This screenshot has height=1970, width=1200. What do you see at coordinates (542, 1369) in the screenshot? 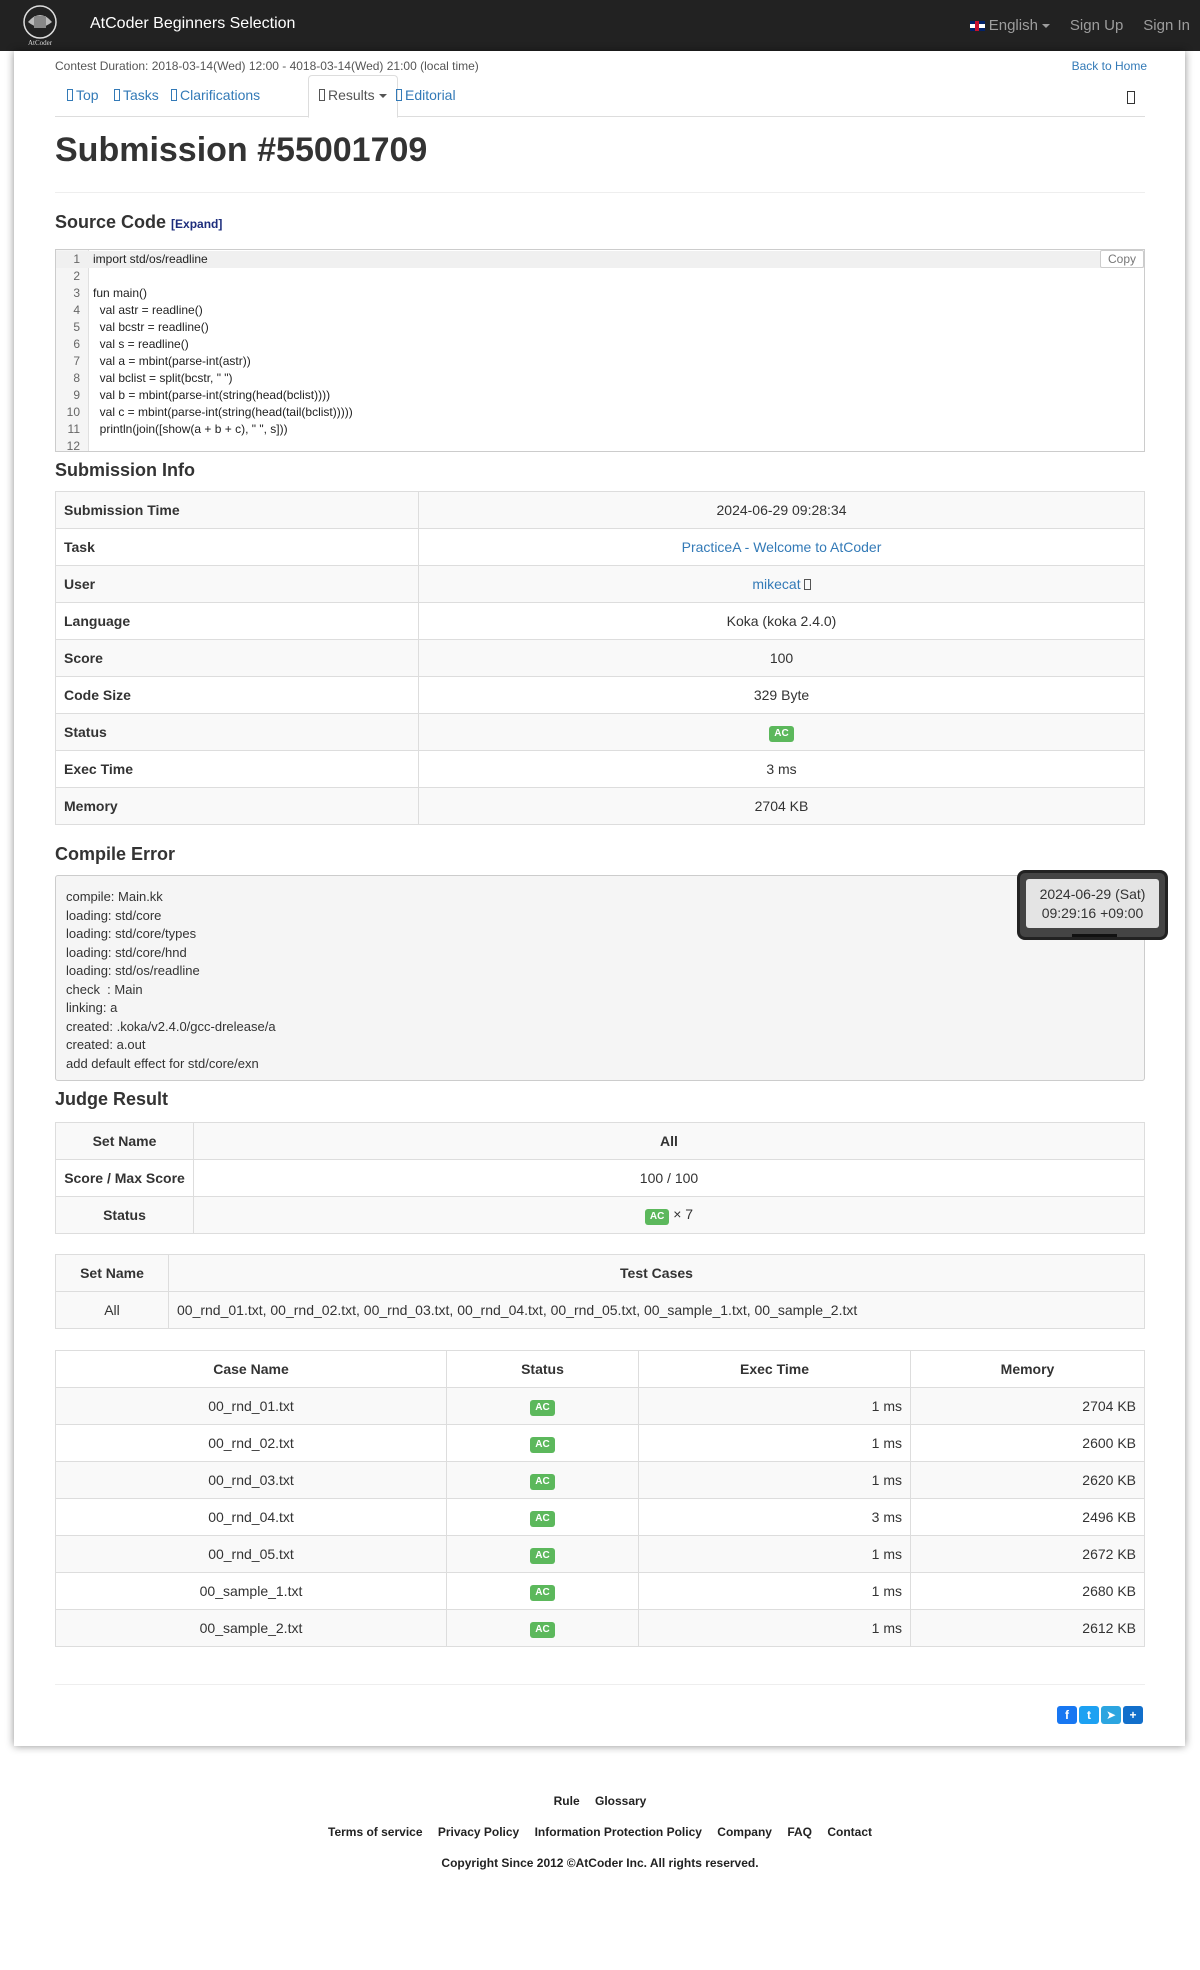
I see `cases-header: Status` at bounding box center [542, 1369].